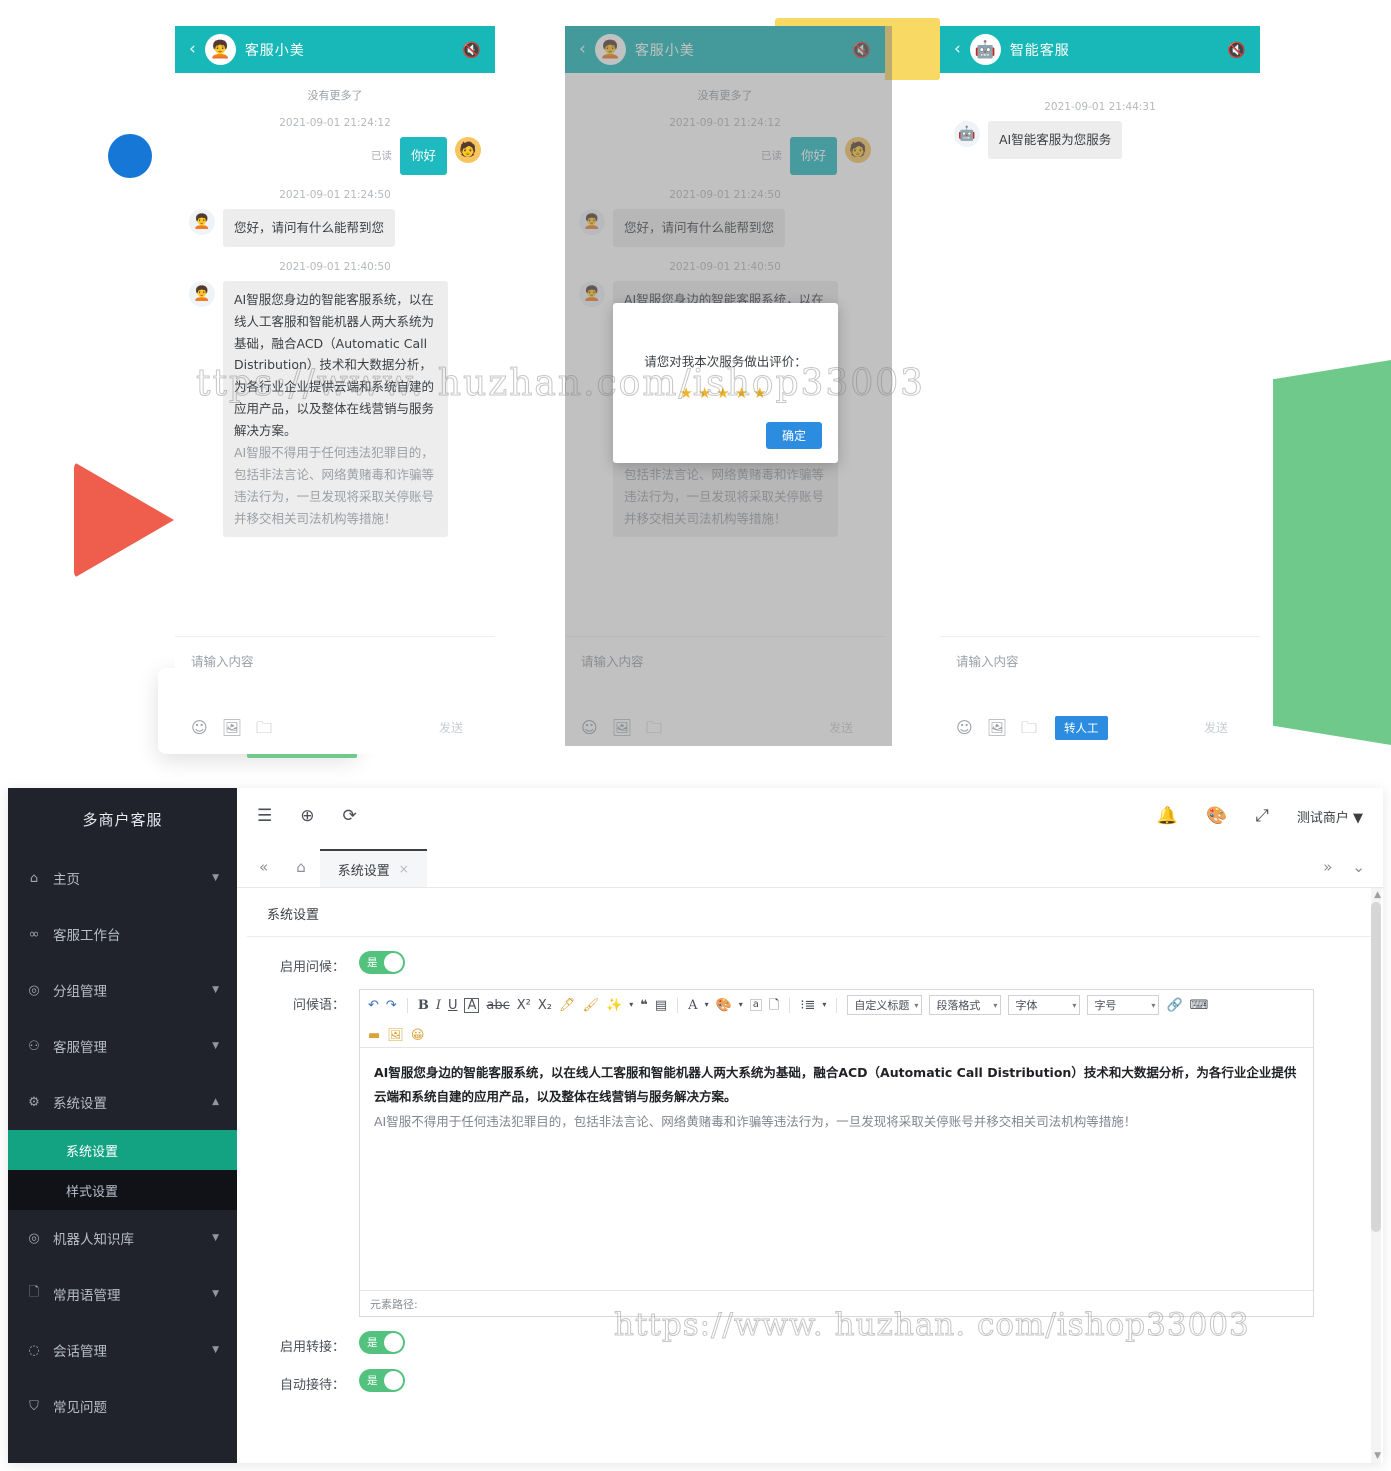 The width and height of the screenshot is (1391, 1471). I want to click on sidebar-item-session-management: ◌ 会话管理 ▼, so click(122, 1350).